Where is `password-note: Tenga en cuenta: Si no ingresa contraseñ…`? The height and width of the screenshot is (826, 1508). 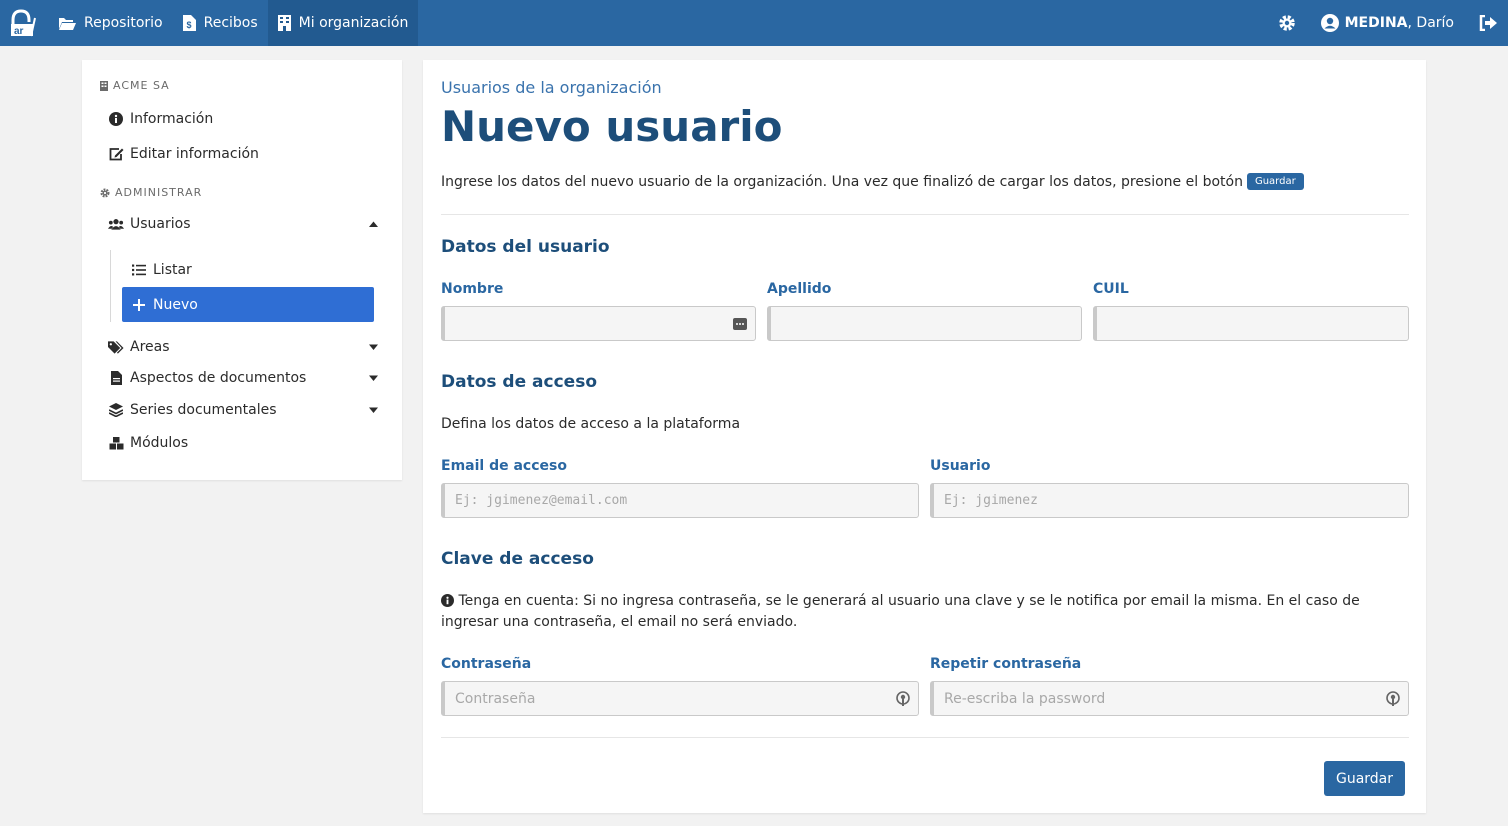 password-note: Tenga en cuenta: Si no ingresa contraseñ… is located at coordinates (927, 612).